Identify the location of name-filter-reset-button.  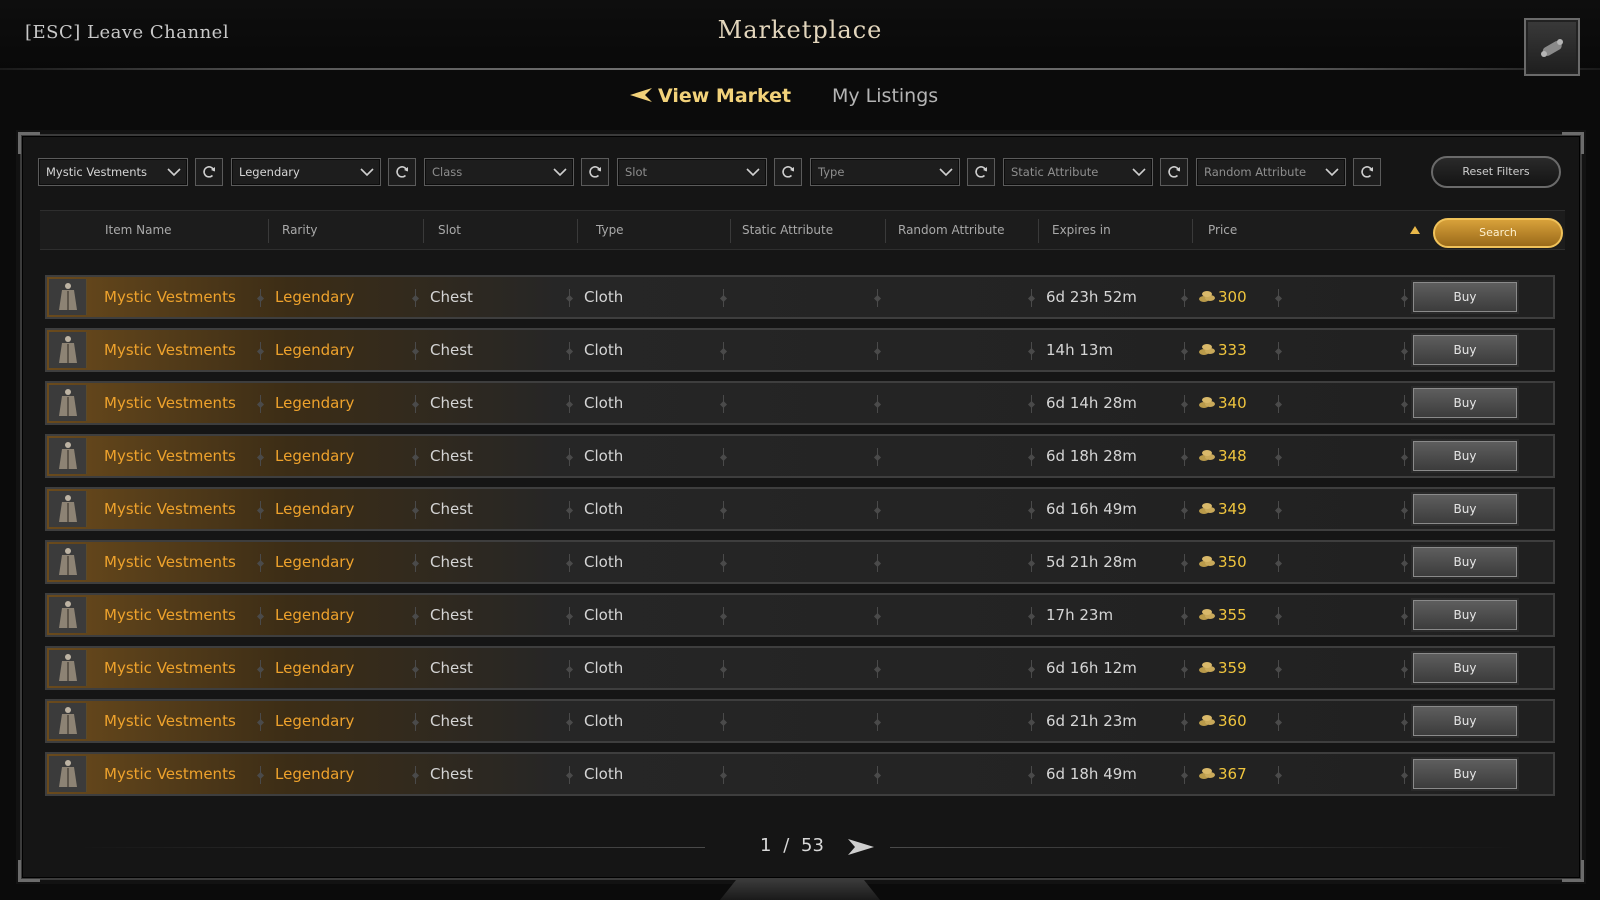
(209, 172).